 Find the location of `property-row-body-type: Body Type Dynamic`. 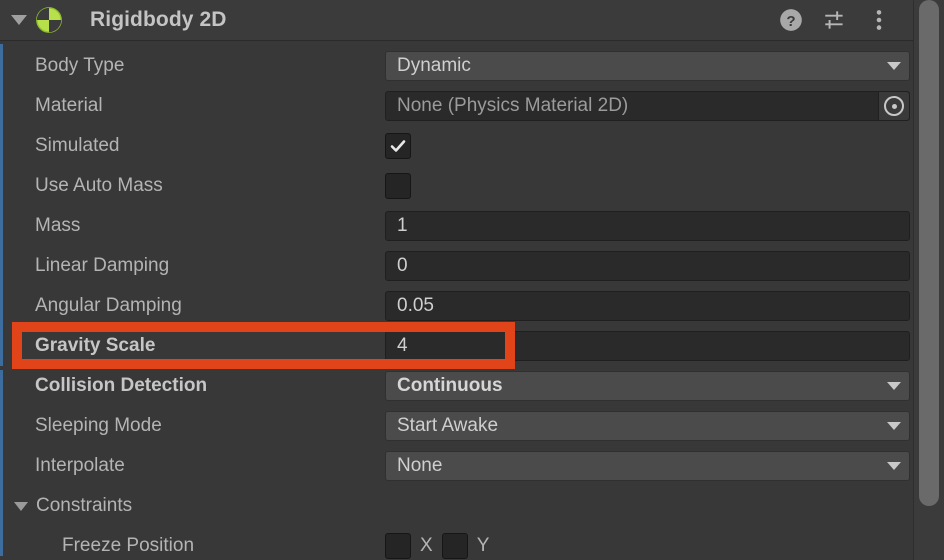

property-row-body-type: Body Type Dynamic is located at coordinates (457, 66).